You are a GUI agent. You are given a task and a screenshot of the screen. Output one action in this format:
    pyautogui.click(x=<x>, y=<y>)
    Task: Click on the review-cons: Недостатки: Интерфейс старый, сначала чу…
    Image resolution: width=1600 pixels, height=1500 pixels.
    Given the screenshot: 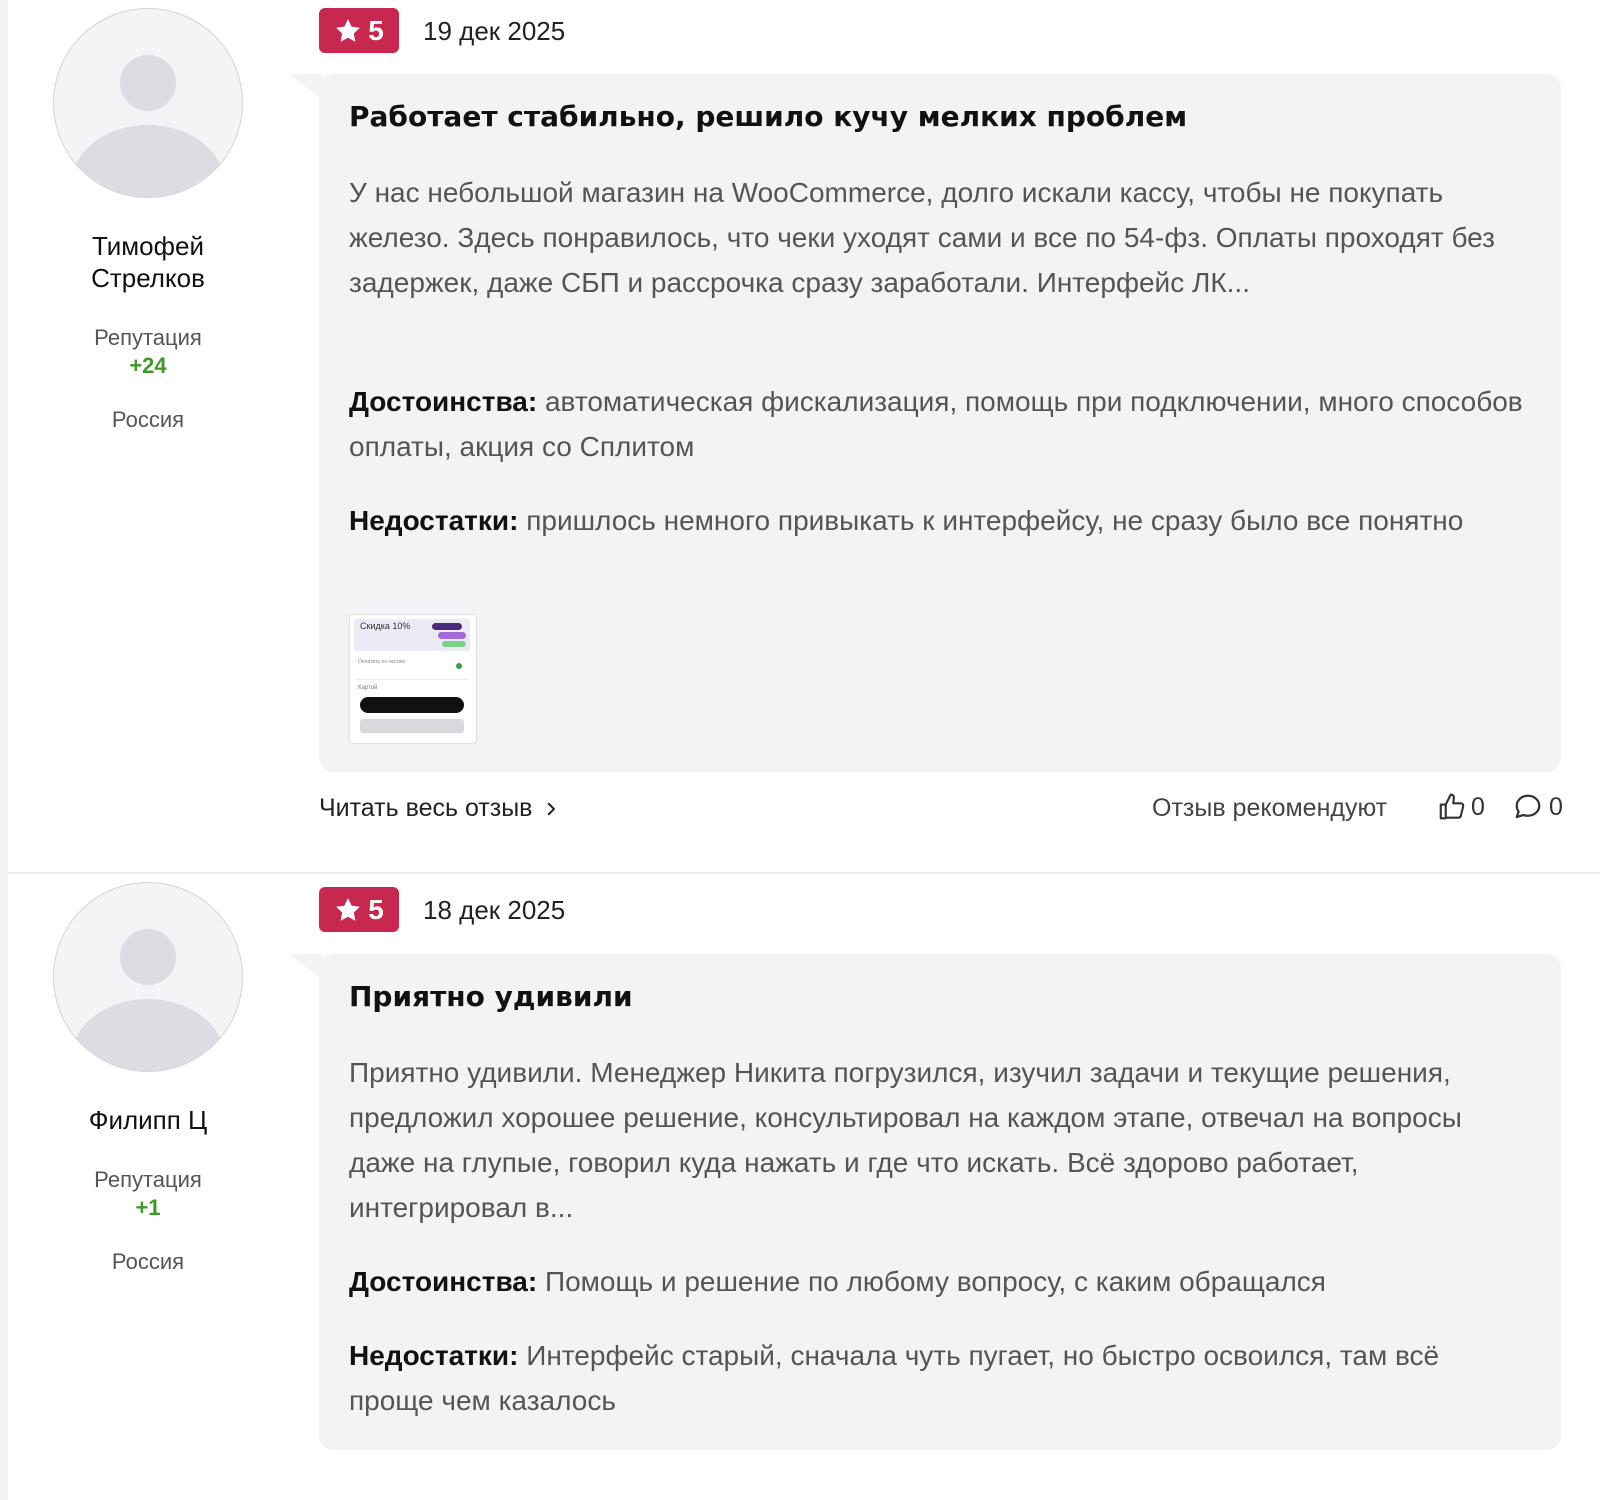 What is the action you would take?
    pyautogui.click(x=939, y=1378)
    